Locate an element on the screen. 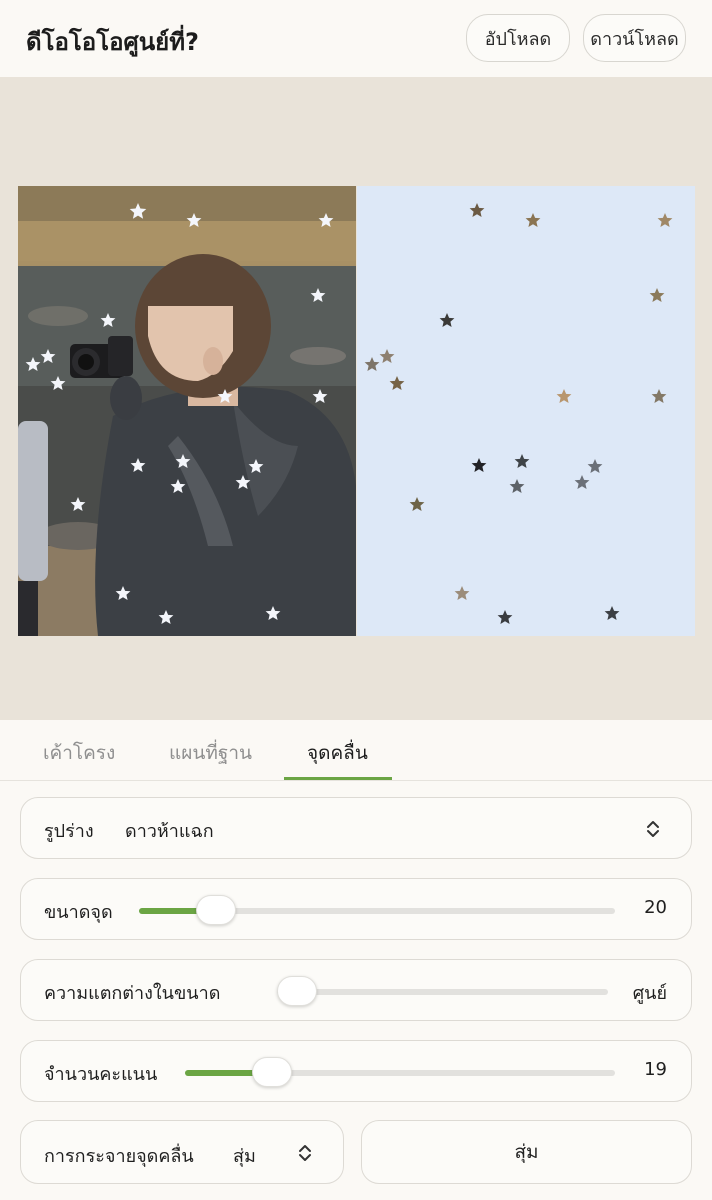 The image size is (712, 1200). point-count-control: จำนวนคะแนน 19 is located at coordinates (356, 1071).